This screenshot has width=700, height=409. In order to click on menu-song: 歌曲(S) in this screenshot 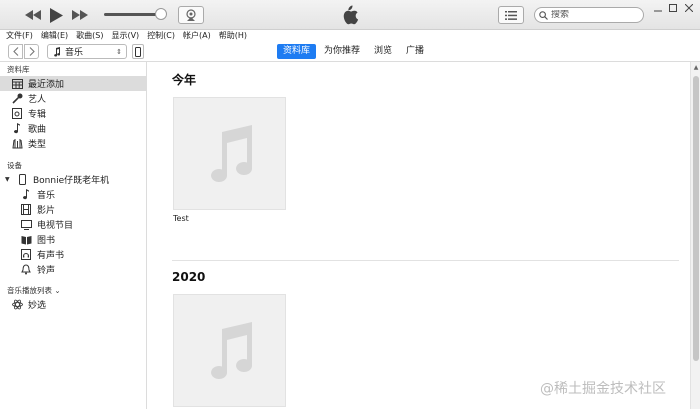, I will do `click(89, 35)`.